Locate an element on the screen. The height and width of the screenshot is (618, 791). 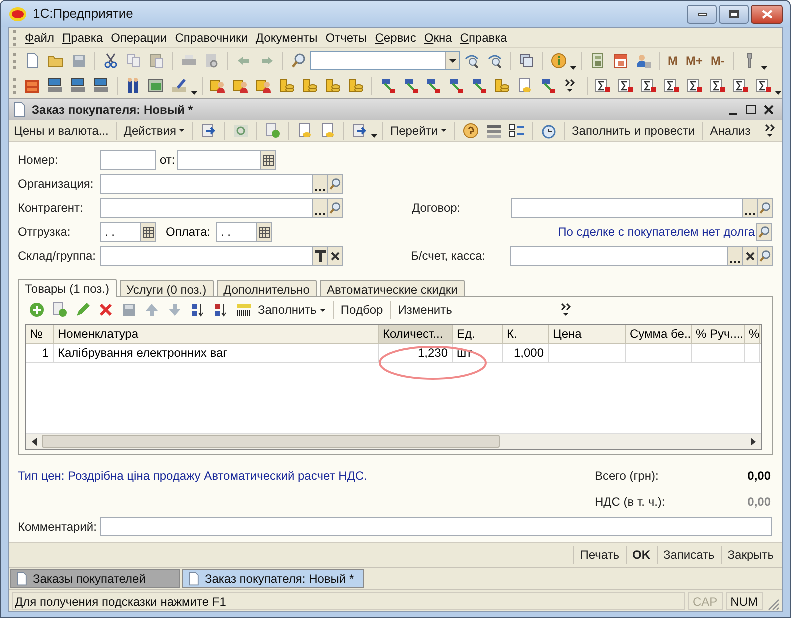
organization-field is located at coordinates (206, 184).